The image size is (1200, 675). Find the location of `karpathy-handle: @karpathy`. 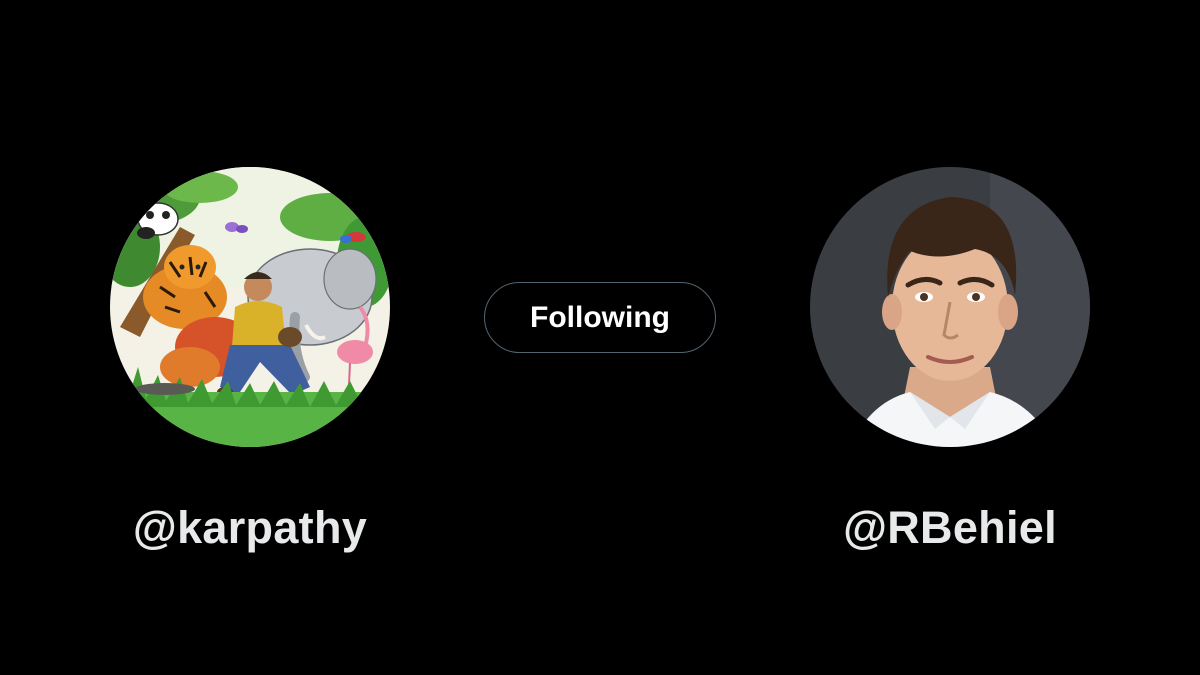

karpathy-handle: @karpathy is located at coordinates (250, 528).